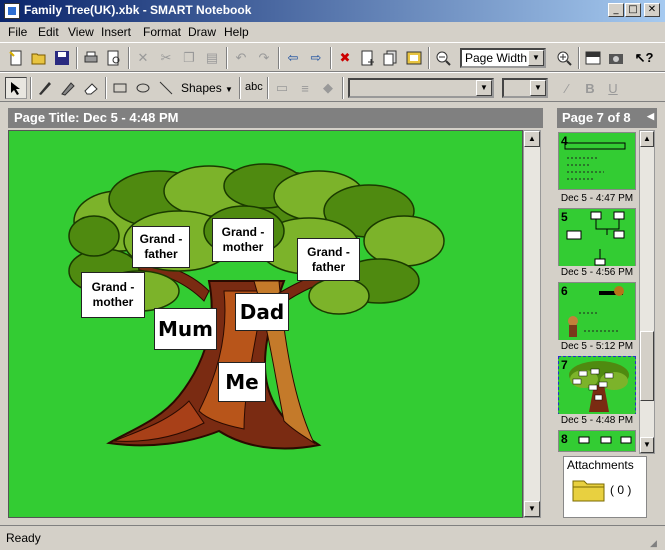 Image resolution: width=665 pixels, height=550 pixels. Describe the element at coordinates (567, 88) in the screenshot. I see `italic-pen-icon: ∕` at that location.